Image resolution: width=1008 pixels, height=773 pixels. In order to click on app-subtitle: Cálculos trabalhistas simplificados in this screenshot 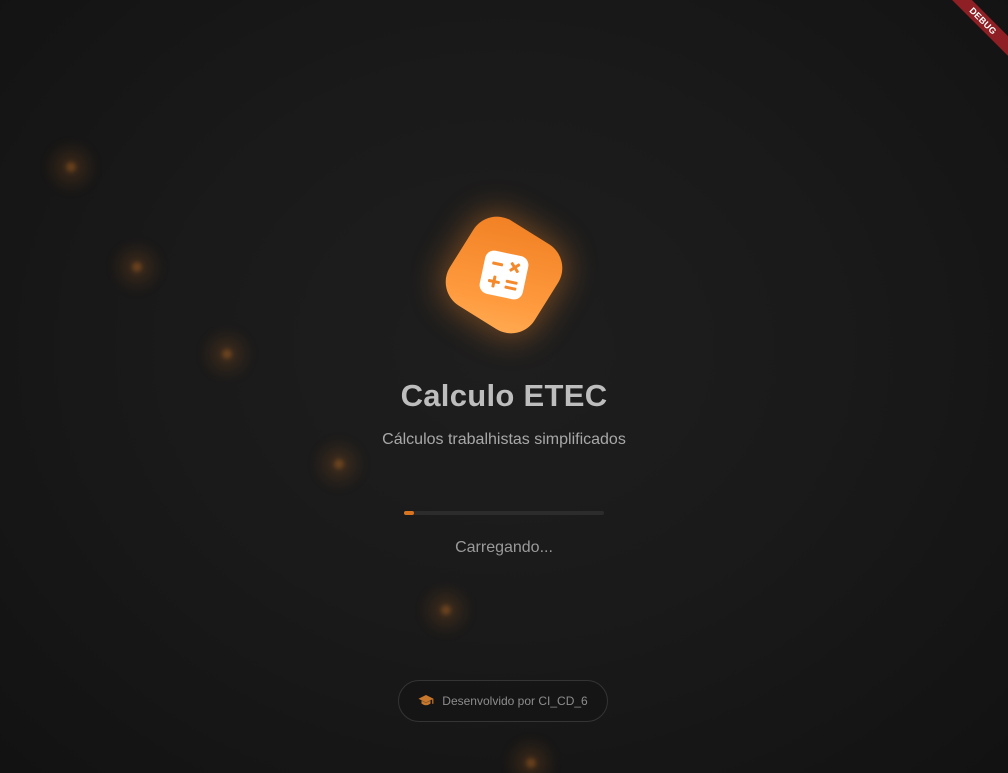, I will do `click(504, 439)`.